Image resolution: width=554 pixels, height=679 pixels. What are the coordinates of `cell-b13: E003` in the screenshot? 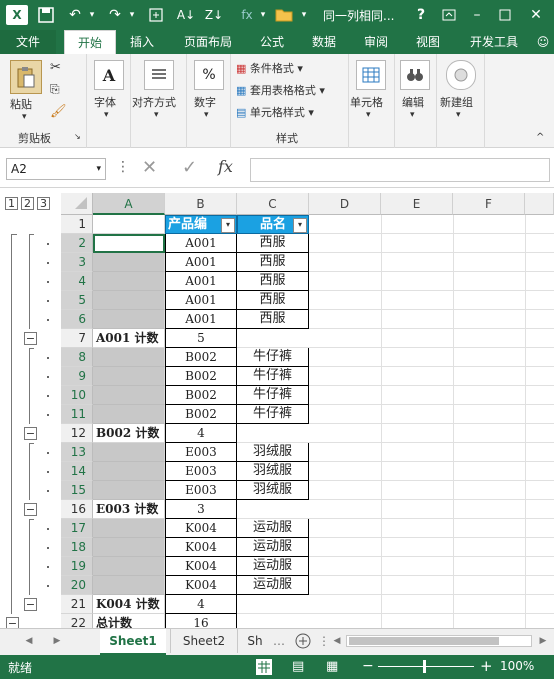 It's located at (201, 452).